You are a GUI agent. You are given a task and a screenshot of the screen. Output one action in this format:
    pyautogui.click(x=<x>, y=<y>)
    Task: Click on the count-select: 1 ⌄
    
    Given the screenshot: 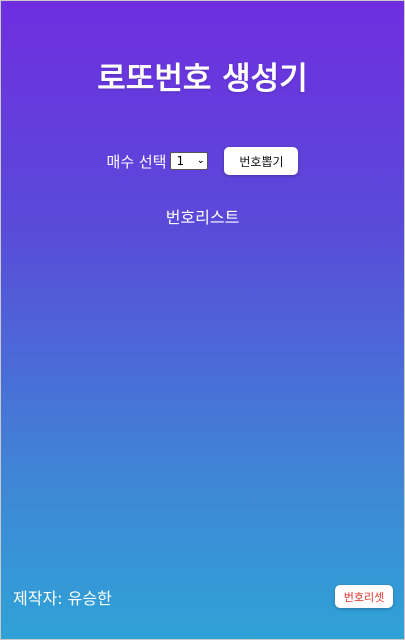 What is the action you would take?
    pyautogui.click(x=189, y=161)
    